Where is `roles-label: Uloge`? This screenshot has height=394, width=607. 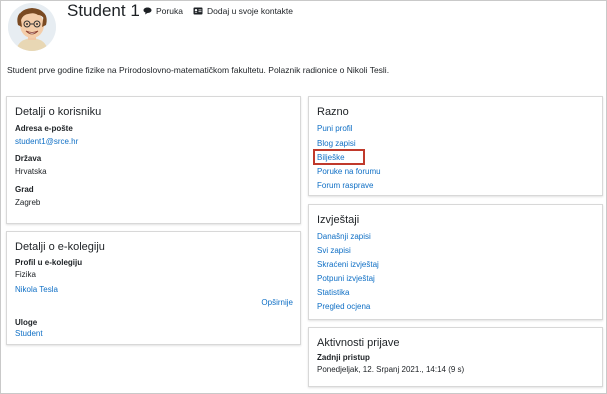
roles-label: Uloge is located at coordinates (26, 322).